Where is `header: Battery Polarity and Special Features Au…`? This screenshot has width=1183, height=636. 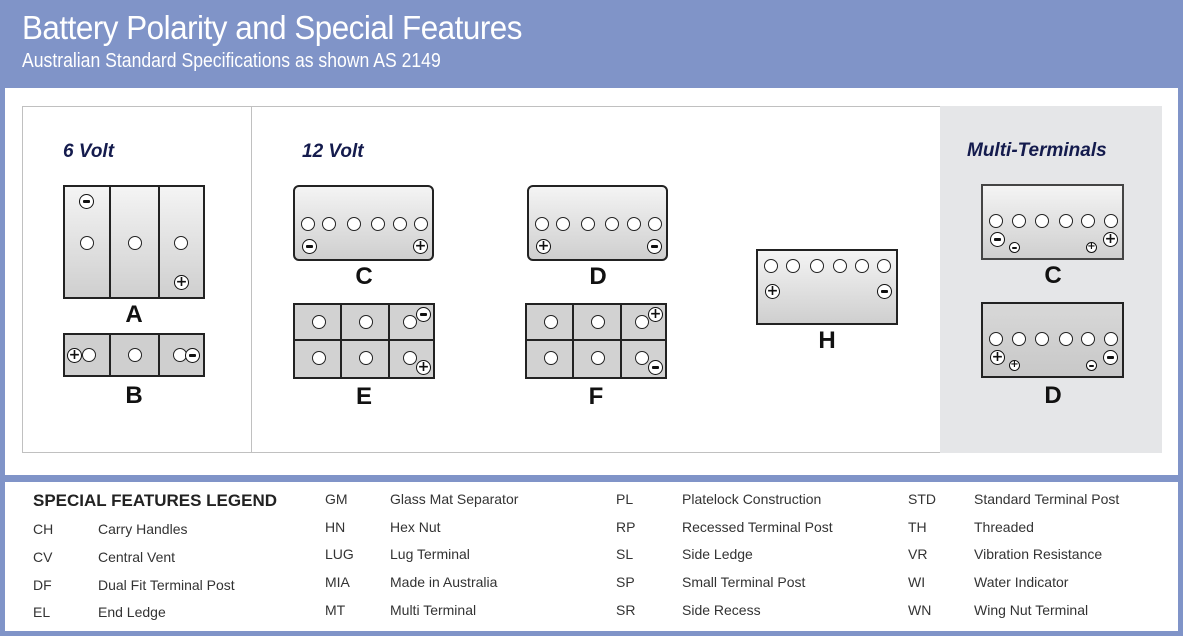
header: Battery Polarity and Special Features Au… is located at coordinates (591, 44).